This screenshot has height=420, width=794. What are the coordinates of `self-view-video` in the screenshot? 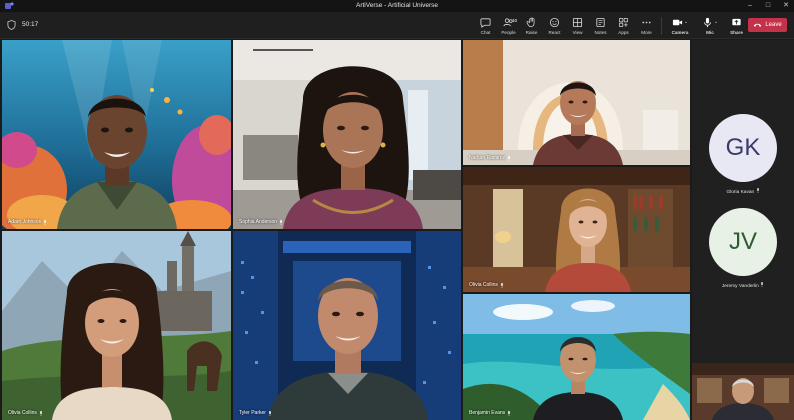 It's located at (743, 391).